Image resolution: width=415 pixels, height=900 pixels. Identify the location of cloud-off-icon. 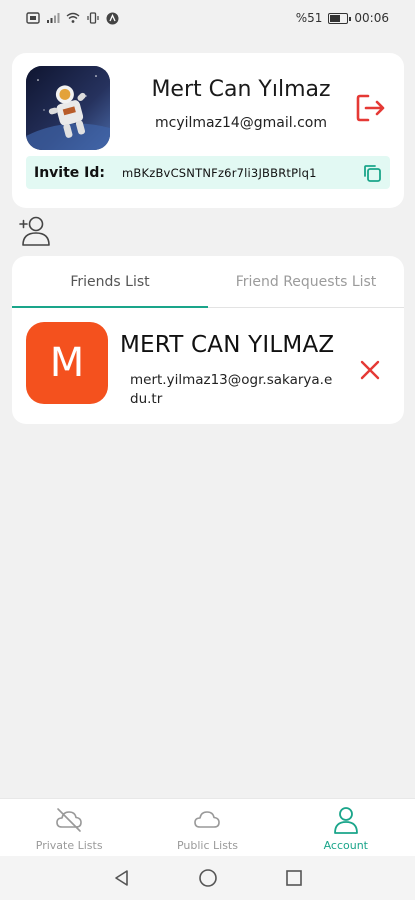
(69, 820).